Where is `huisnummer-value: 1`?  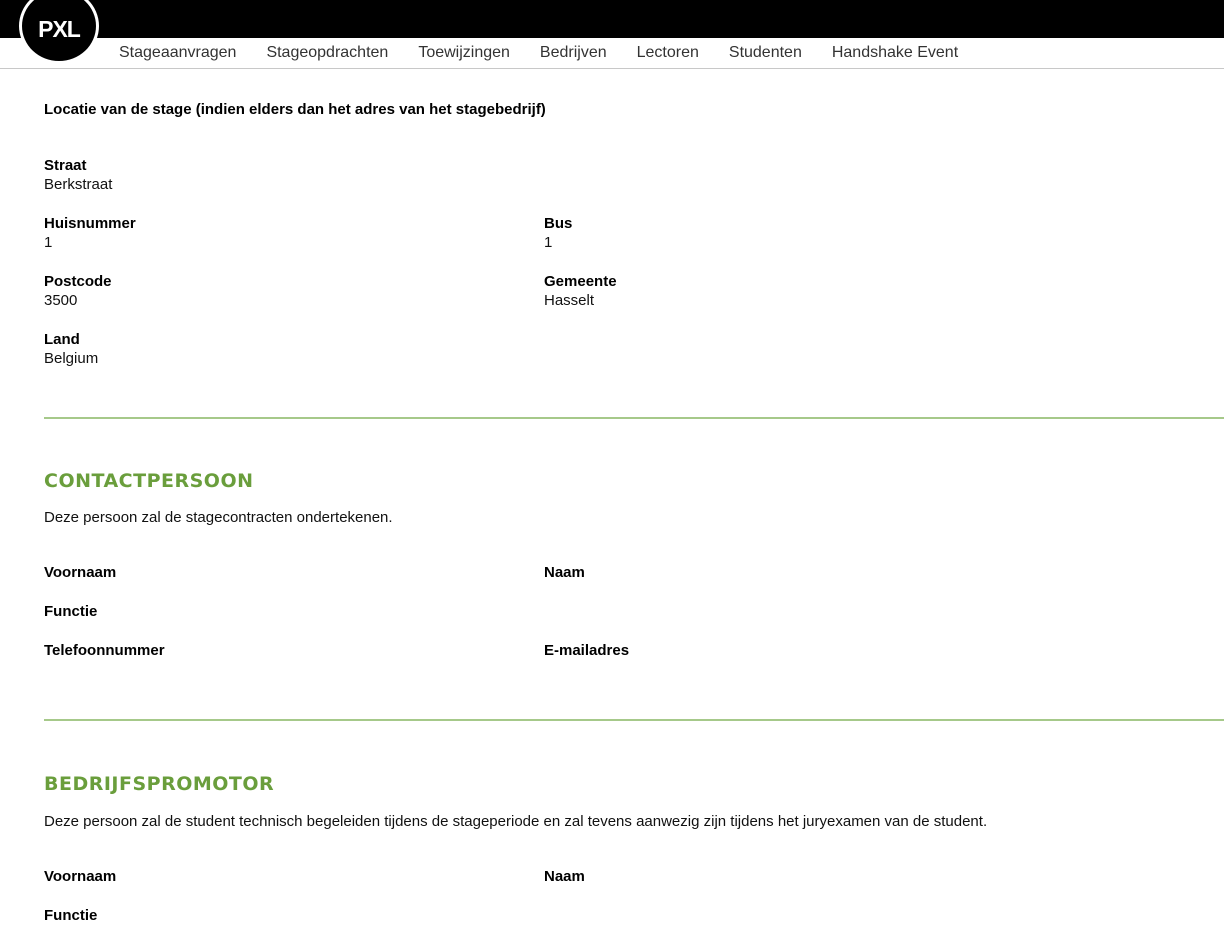
huisnummer-value: 1 is located at coordinates (48, 242).